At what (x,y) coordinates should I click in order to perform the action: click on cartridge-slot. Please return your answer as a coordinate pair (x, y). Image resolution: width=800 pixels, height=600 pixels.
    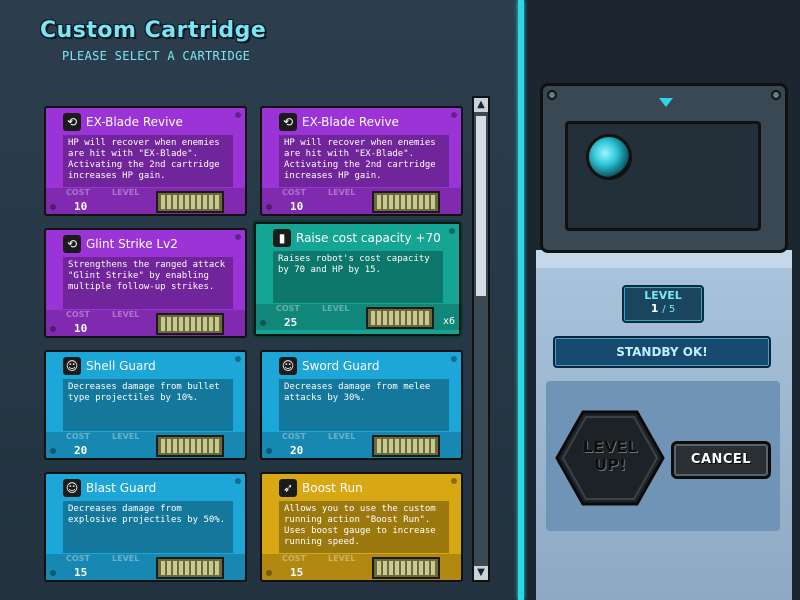
    Looking at the image, I should click on (663, 176).